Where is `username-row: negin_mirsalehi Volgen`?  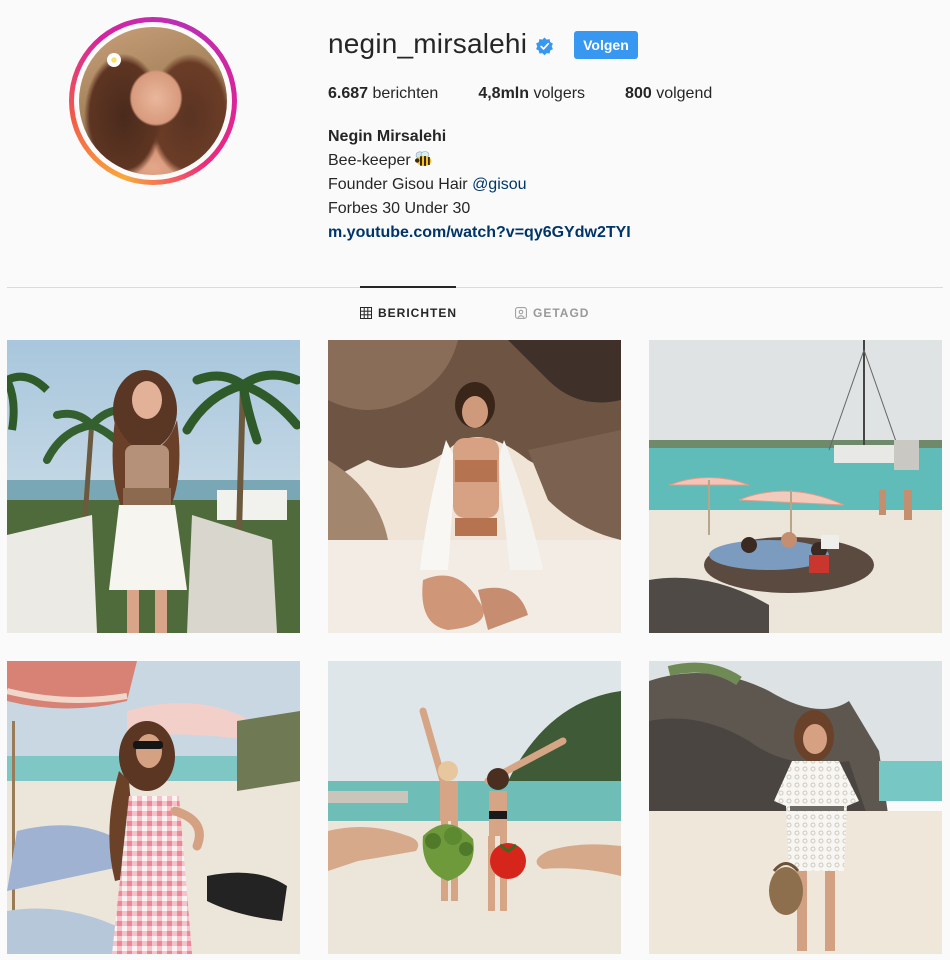 username-row: negin_mirsalehi Volgen is located at coordinates (483, 44).